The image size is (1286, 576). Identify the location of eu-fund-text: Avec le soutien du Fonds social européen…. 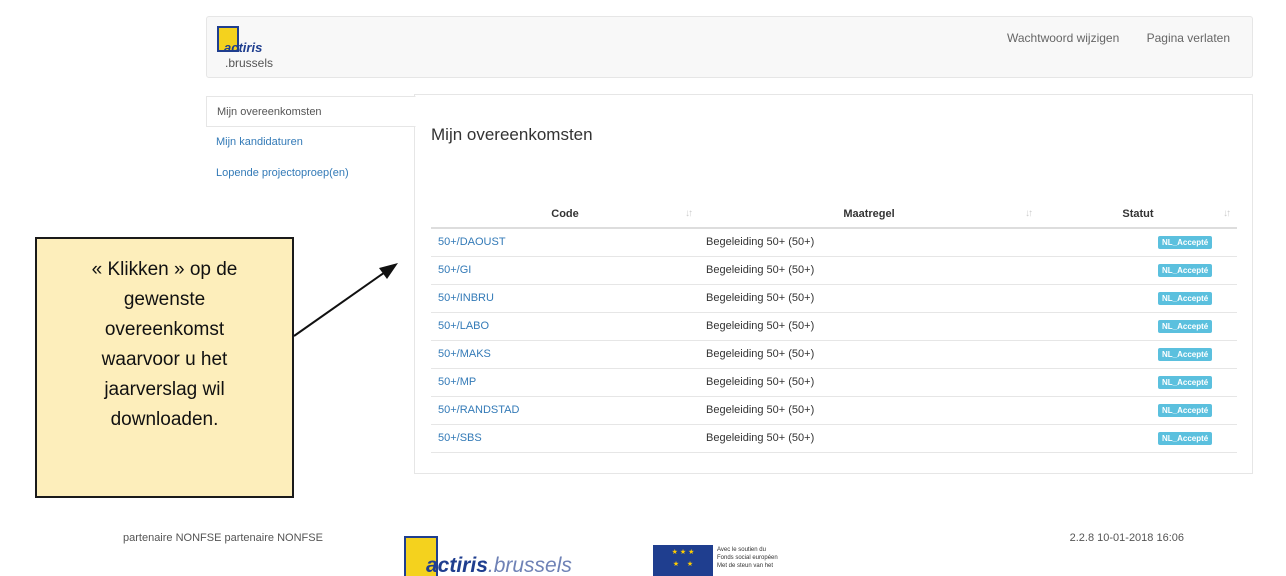
(747, 558).